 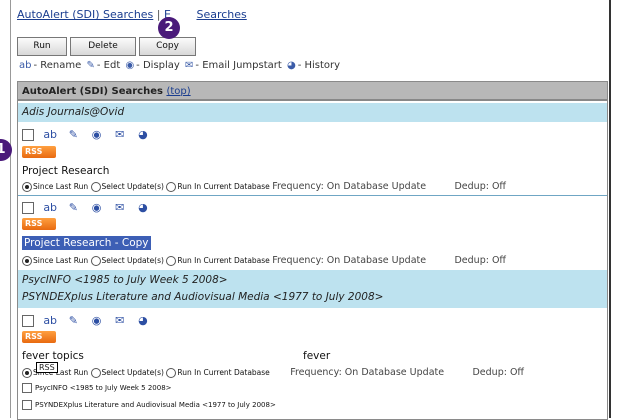 I want to click on database-row: PsycINFO <1985 to July Week 5 2008>, so click(x=97, y=388).